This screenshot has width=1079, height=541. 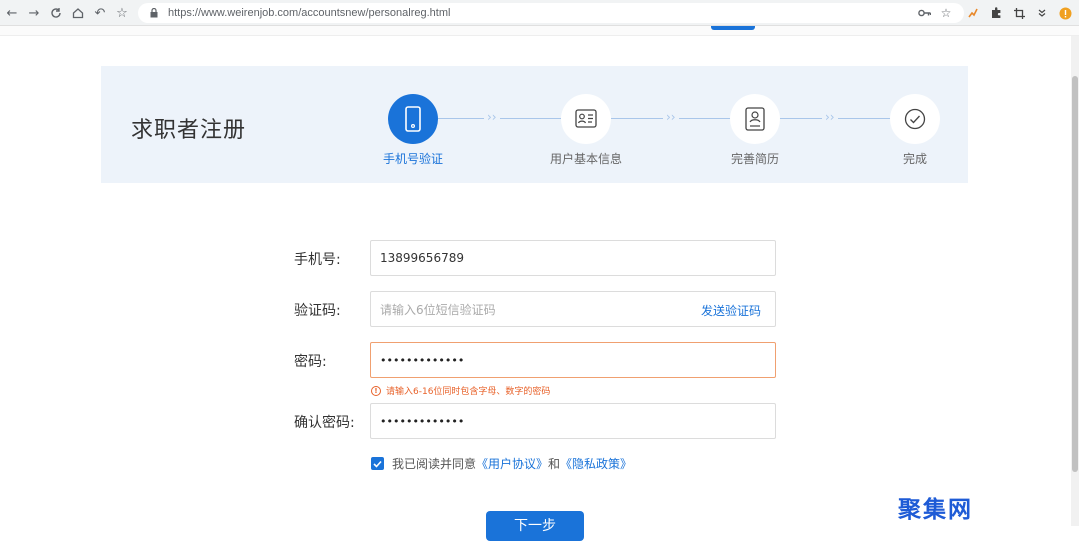 I want to click on step-label-phone: 手机号验证, so click(x=412, y=159).